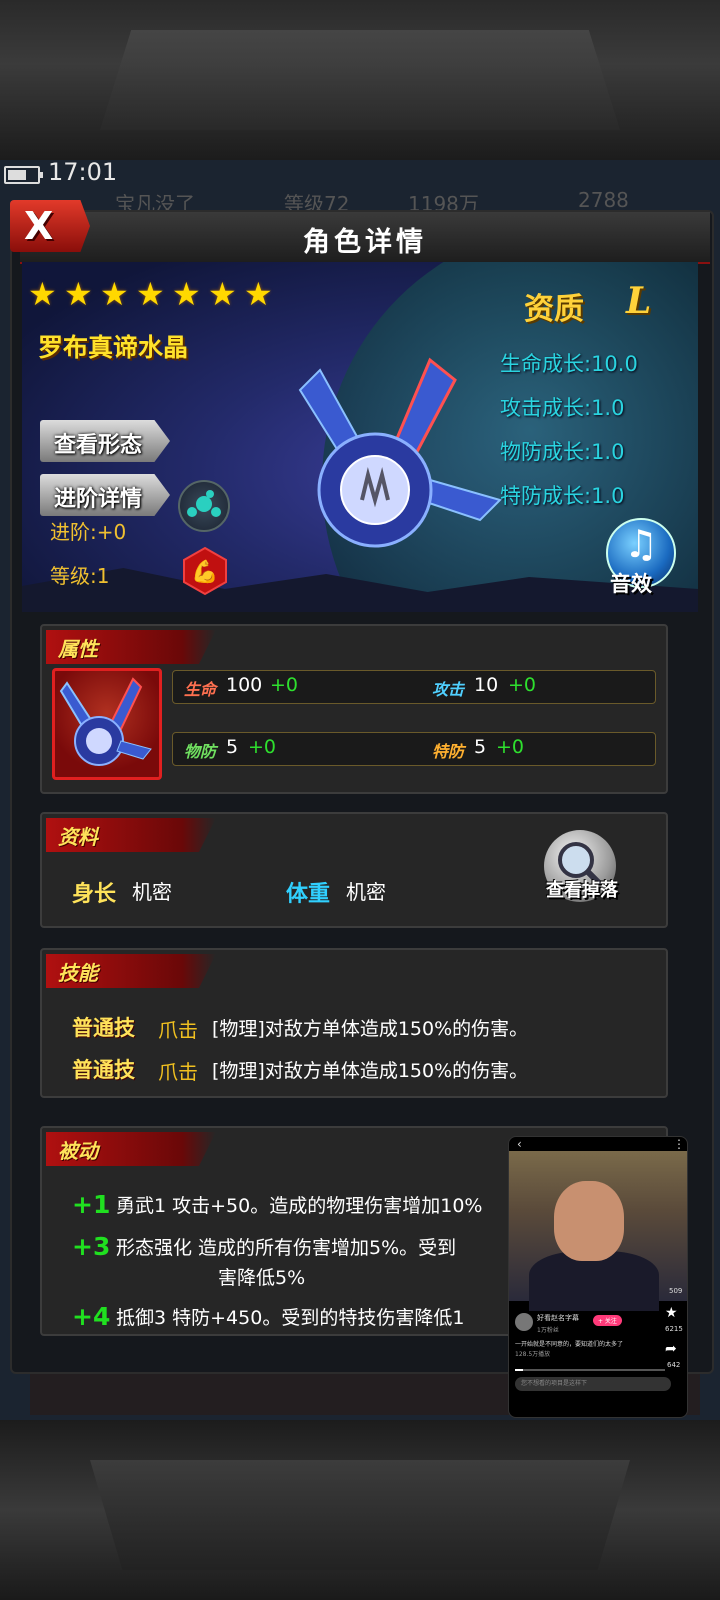  I want to click on pip-count-2: 6215, so click(674, 1329).